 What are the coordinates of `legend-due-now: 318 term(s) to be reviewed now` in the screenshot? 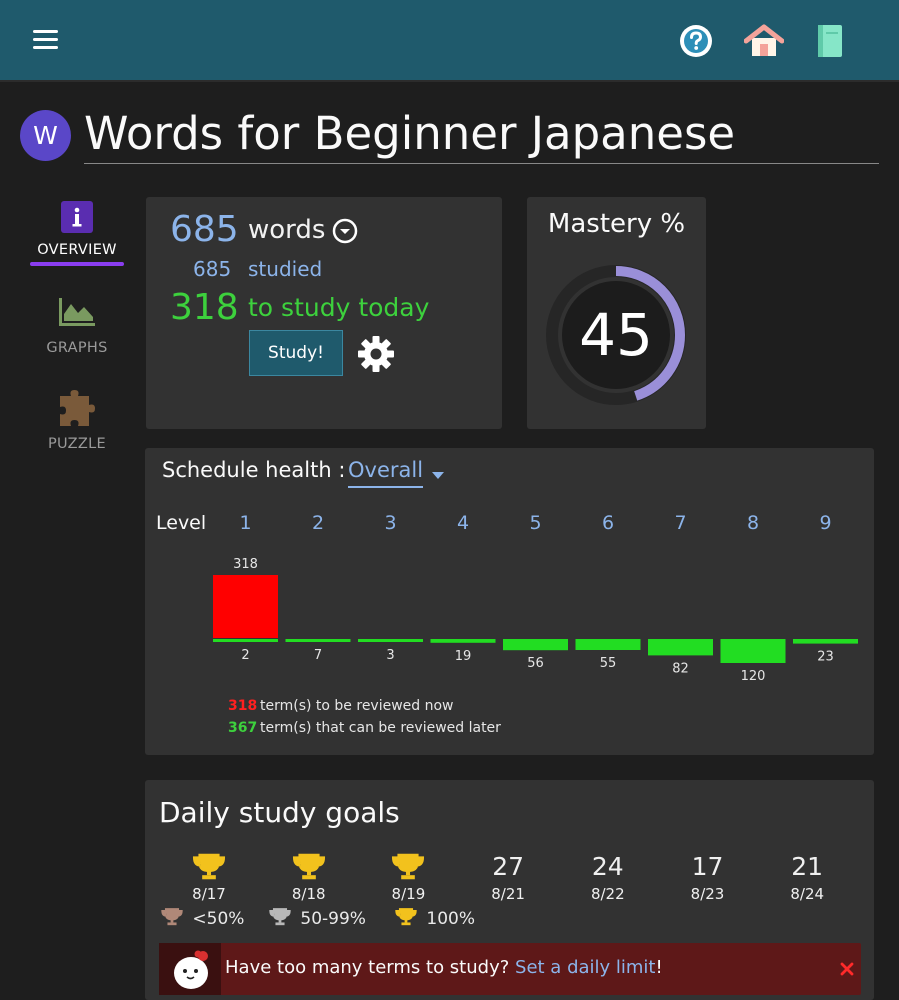 It's located at (341, 706).